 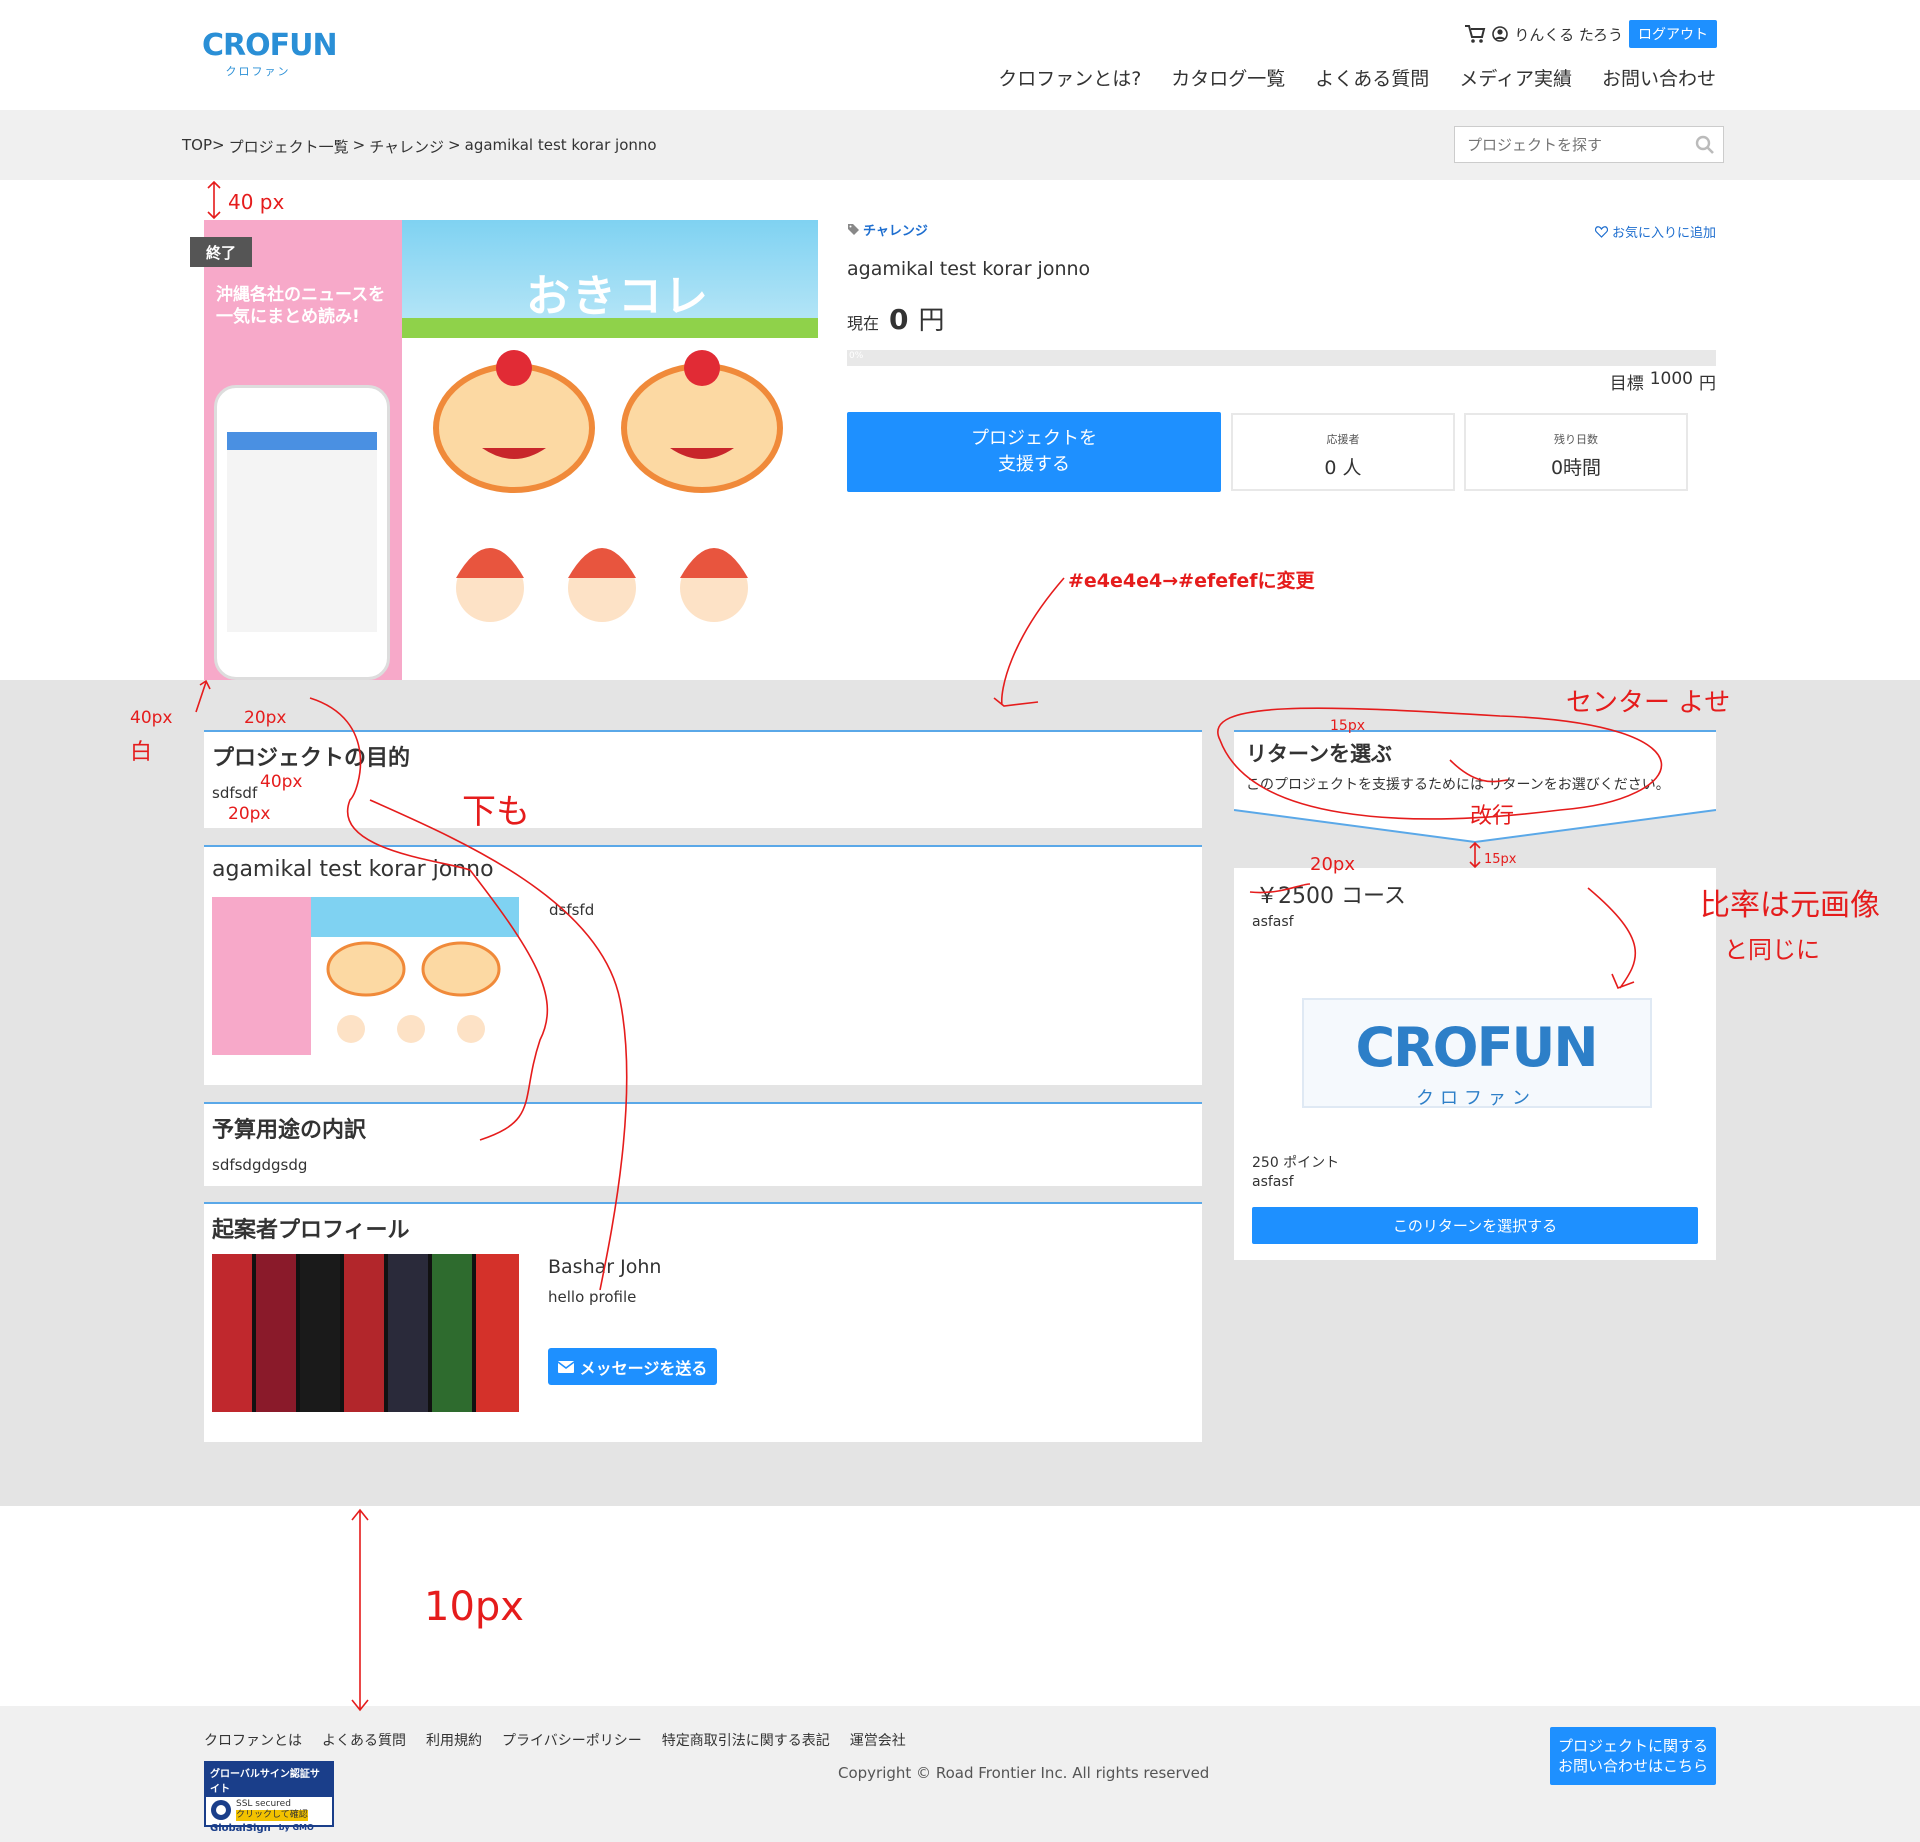 What do you see at coordinates (270, 45) in the screenshot?
I see `logo-wordmark: CROFUN` at bounding box center [270, 45].